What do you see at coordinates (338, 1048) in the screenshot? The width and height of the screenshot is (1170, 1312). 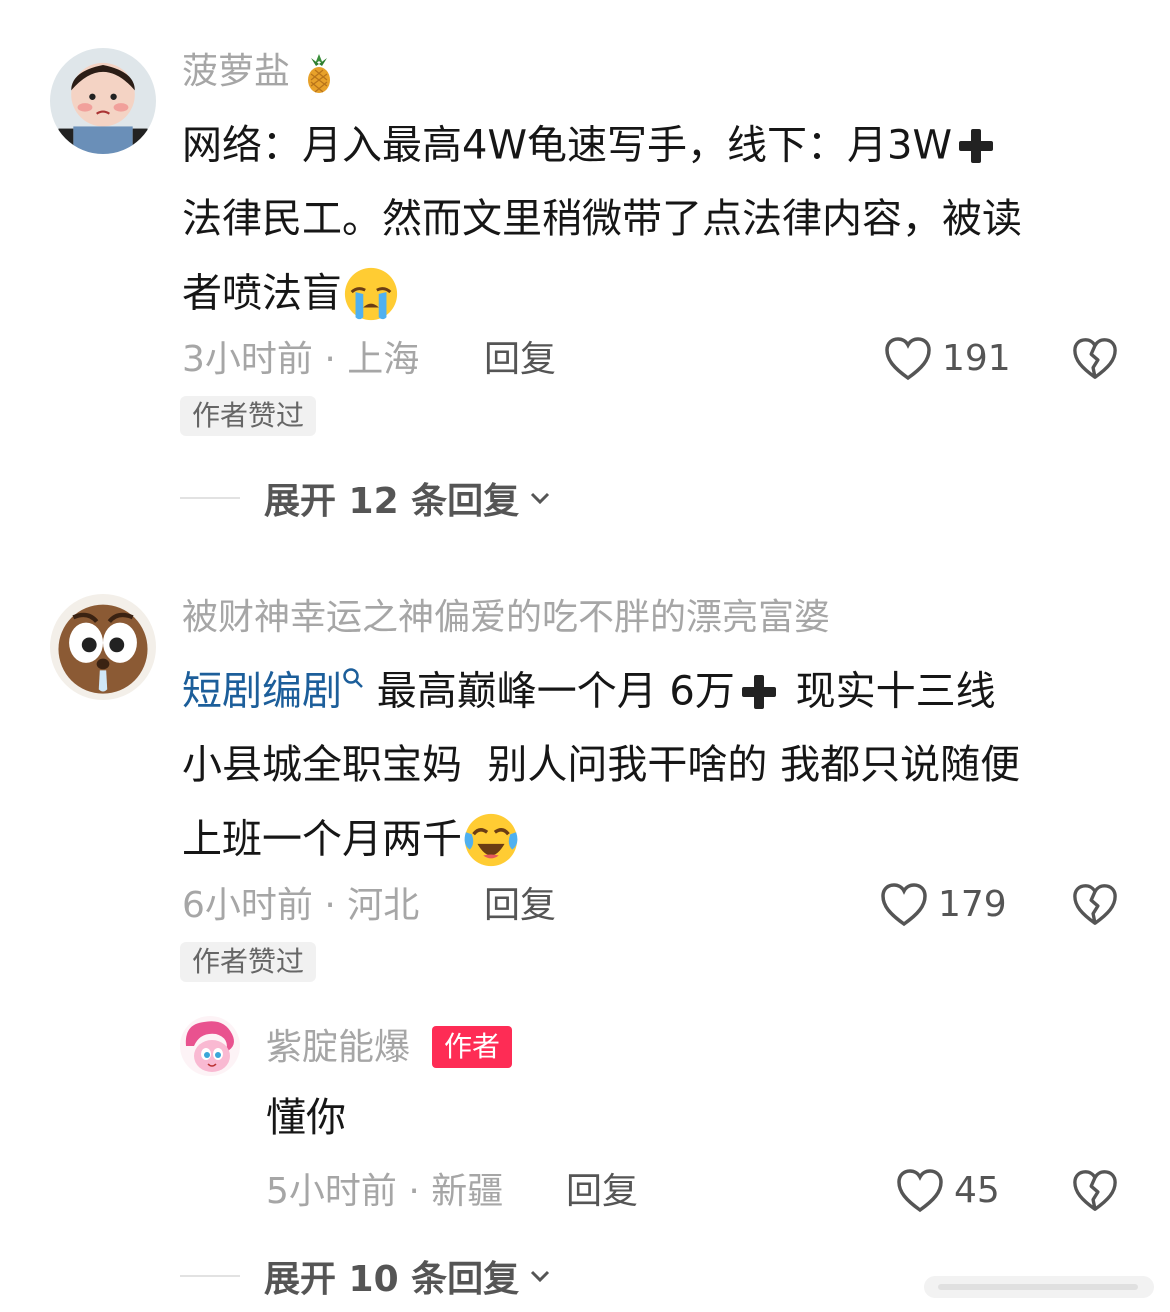 I see `username: 紫腚能爆` at bounding box center [338, 1048].